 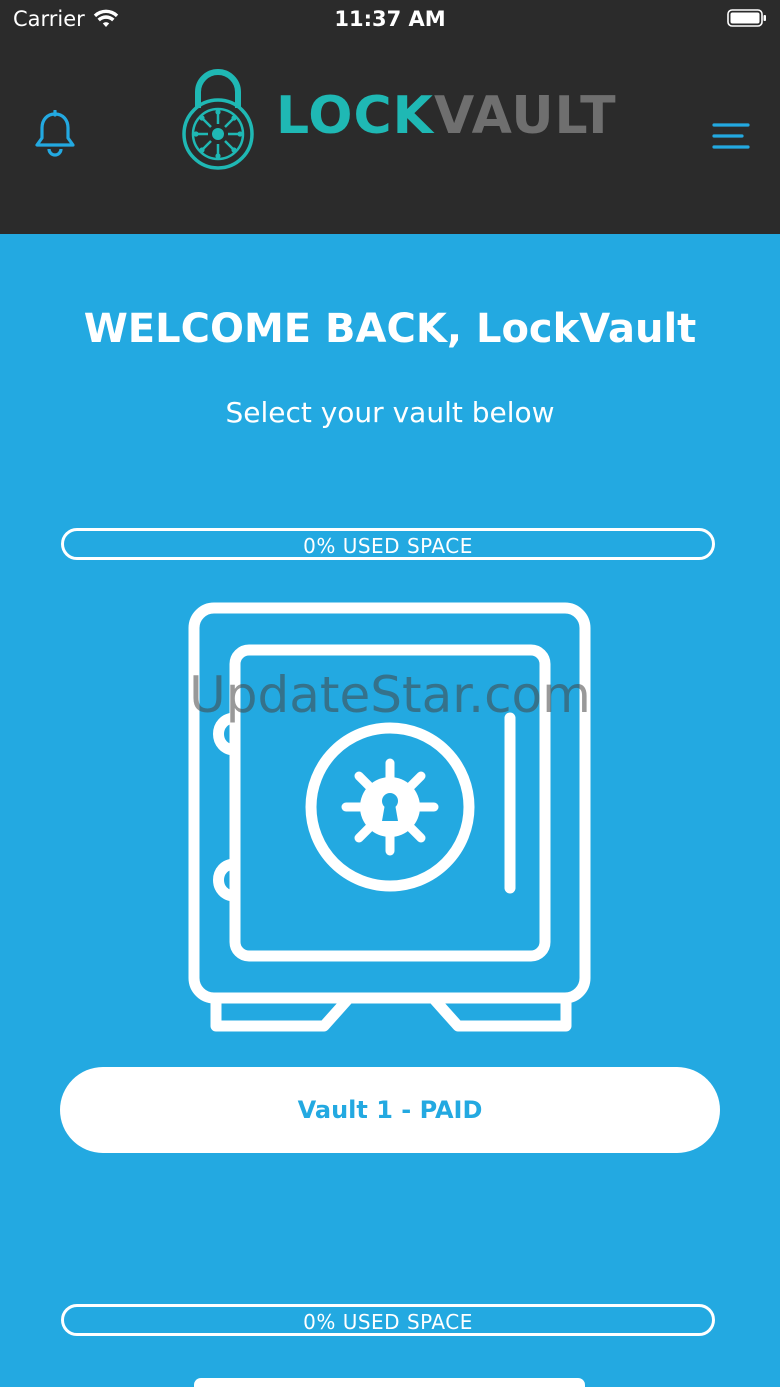 I want to click on app-logo: LOCKVAULT, so click(x=397, y=118).